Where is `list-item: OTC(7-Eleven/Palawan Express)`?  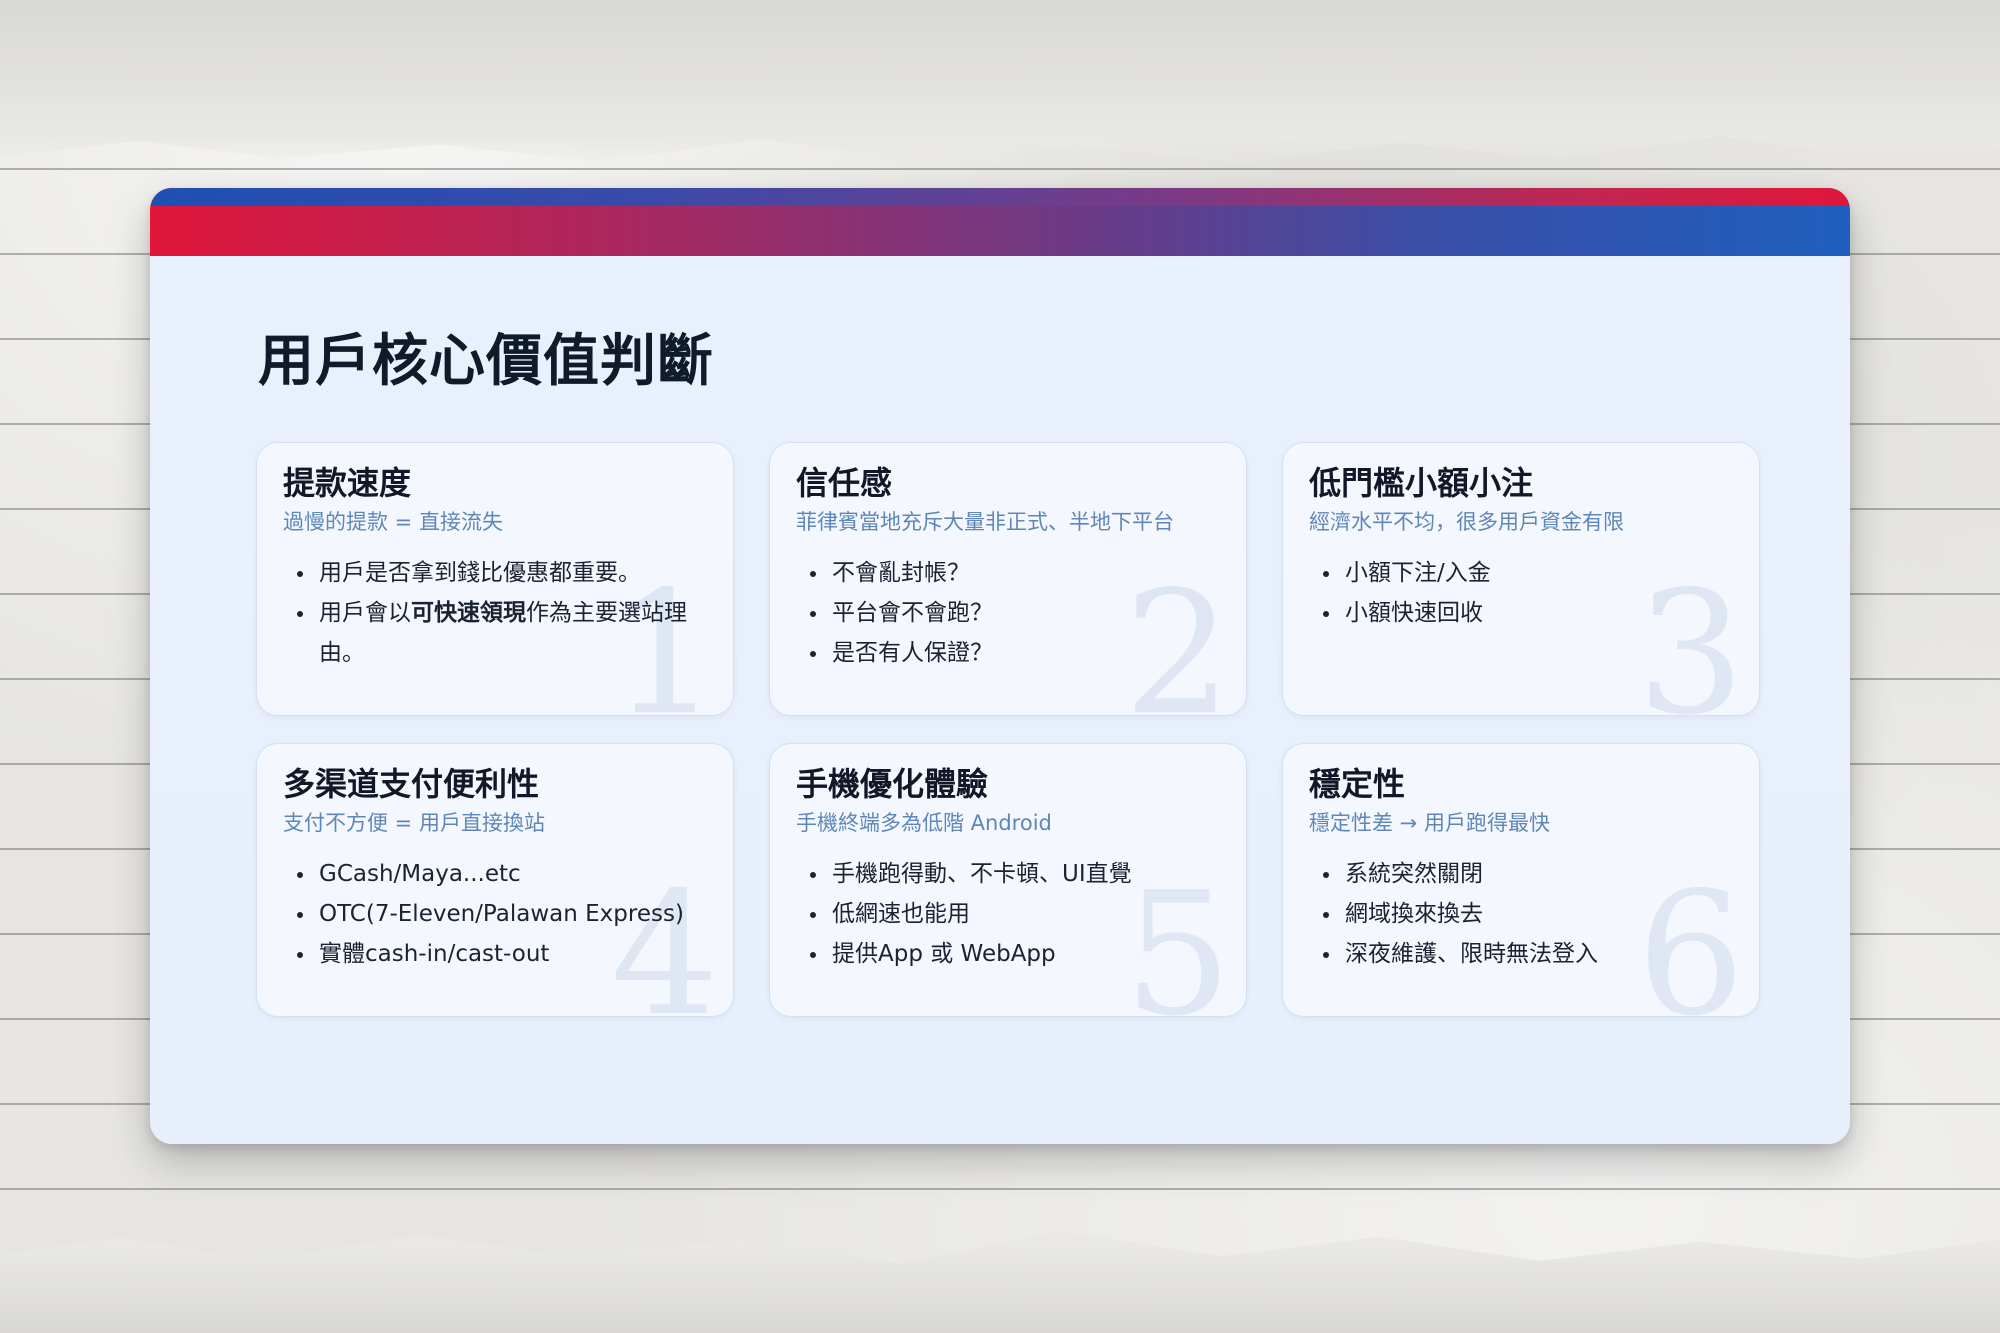
list-item: OTC(7-Eleven/Palawan Express) is located at coordinates (502, 914).